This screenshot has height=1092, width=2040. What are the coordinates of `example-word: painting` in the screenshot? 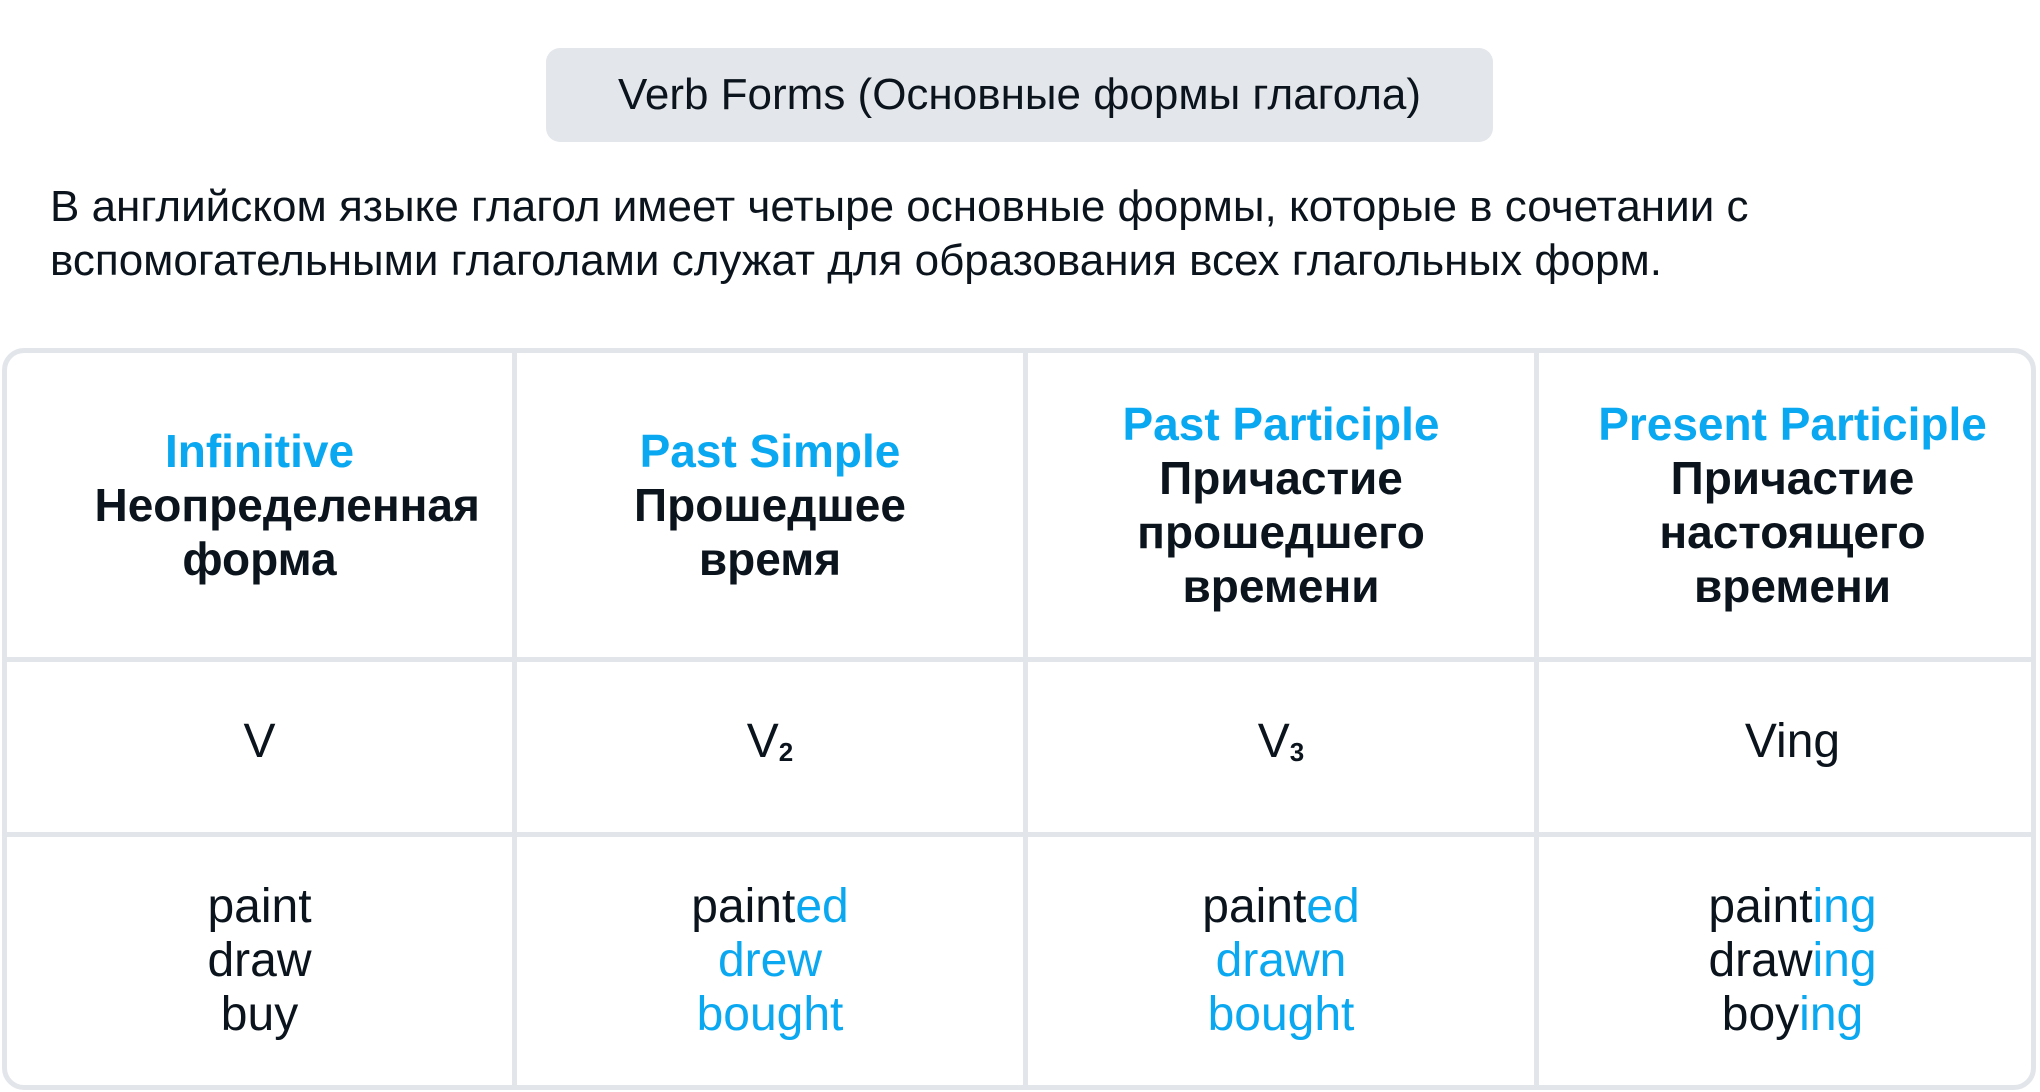 It's located at (1792, 907).